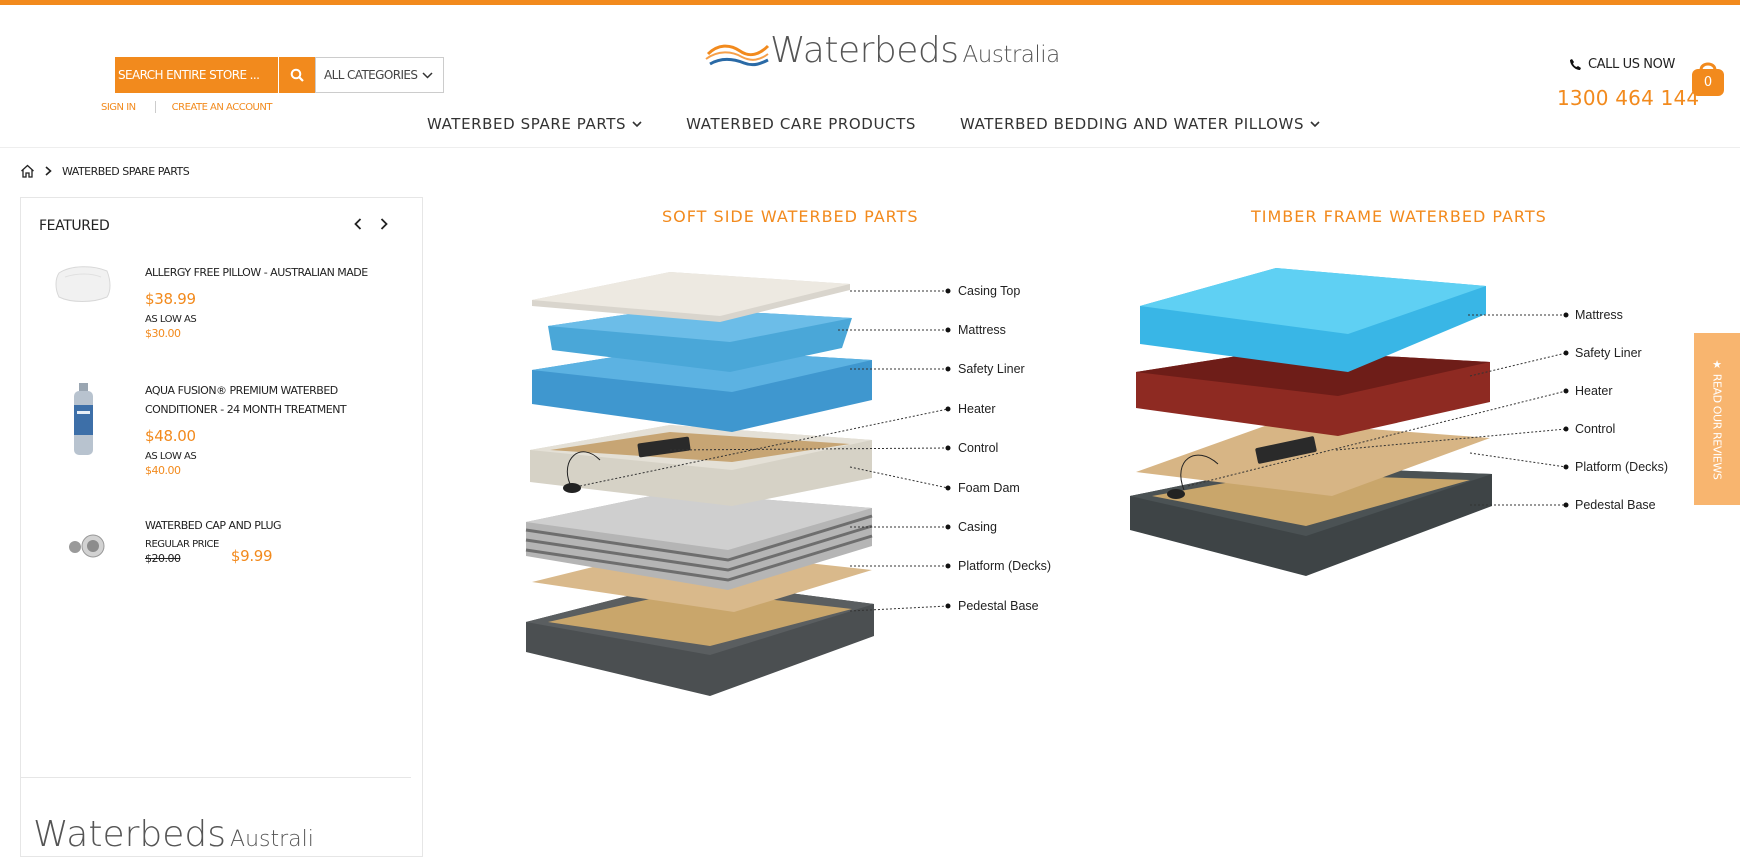  What do you see at coordinates (87, 546) in the screenshot?
I see `cap-plug-image` at bounding box center [87, 546].